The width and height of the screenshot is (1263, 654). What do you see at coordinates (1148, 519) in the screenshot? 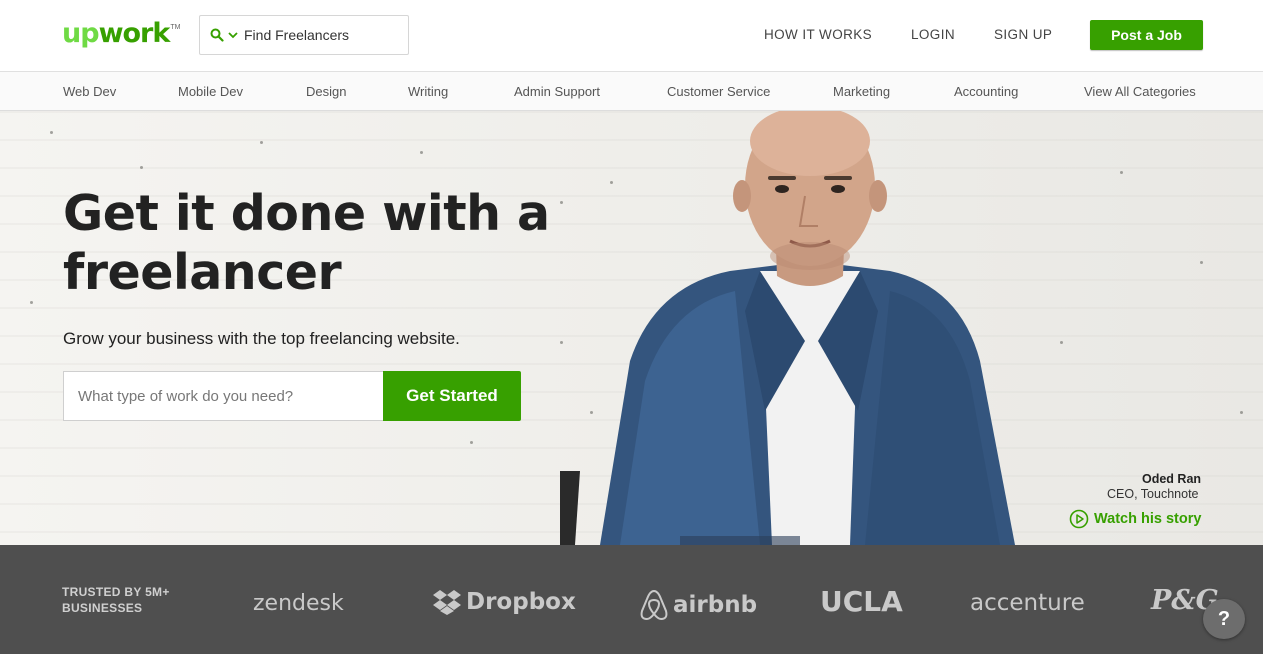
I see `watch-story-label: Watch his story` at bounding box center [1148, 519].